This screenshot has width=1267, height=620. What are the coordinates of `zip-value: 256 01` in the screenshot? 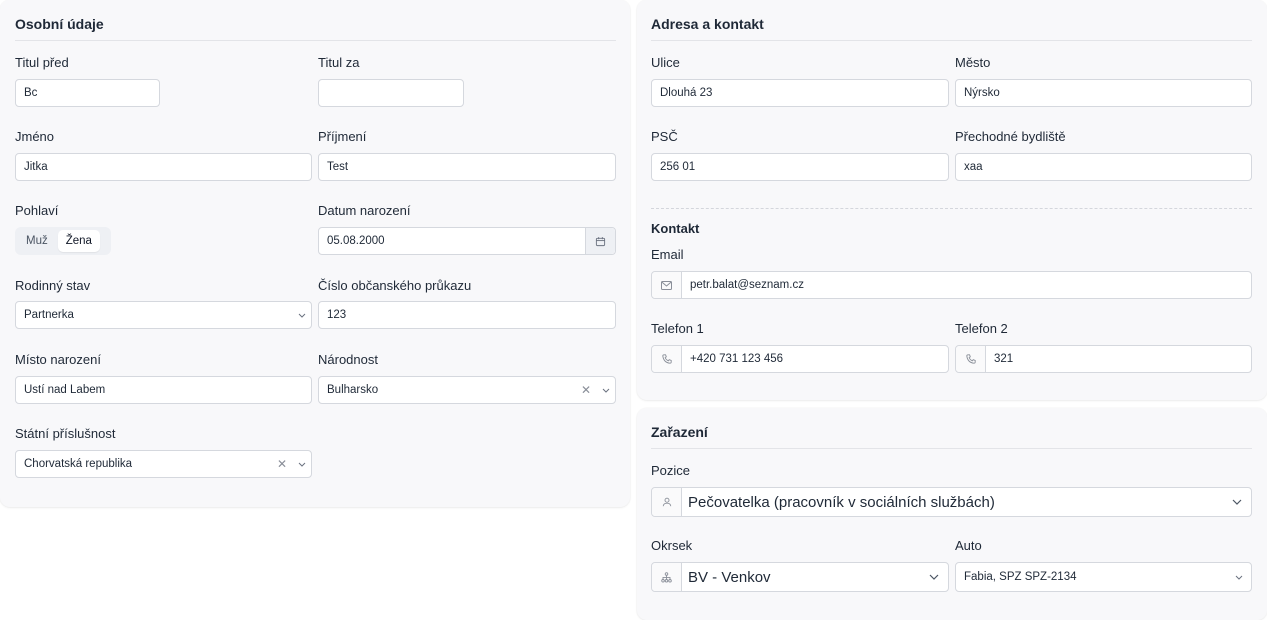 It's located at (678, 167).